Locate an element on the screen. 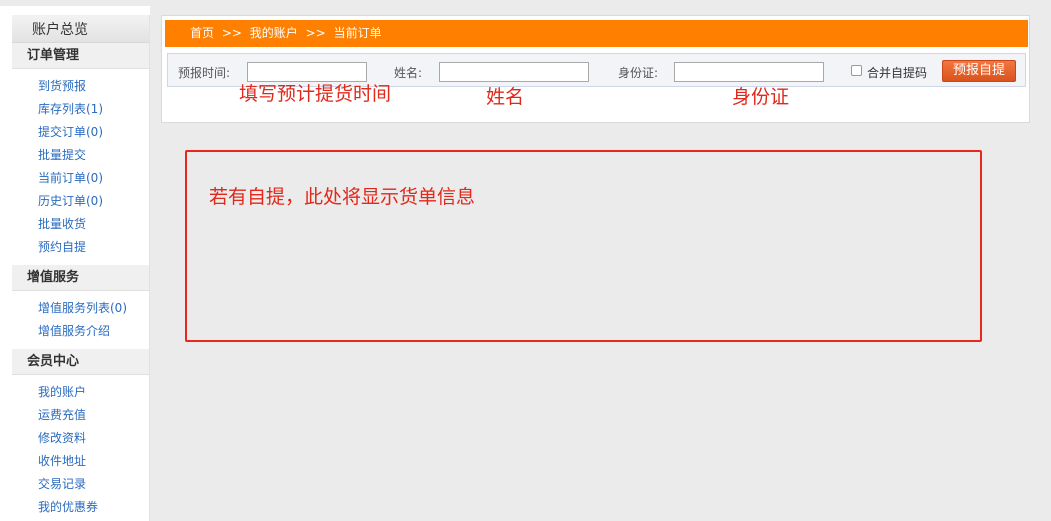 The width and height of the screenshot is (1051, 521). time-hint-annotation: 填写预计提货时间 is located at coordinates (315, 94).